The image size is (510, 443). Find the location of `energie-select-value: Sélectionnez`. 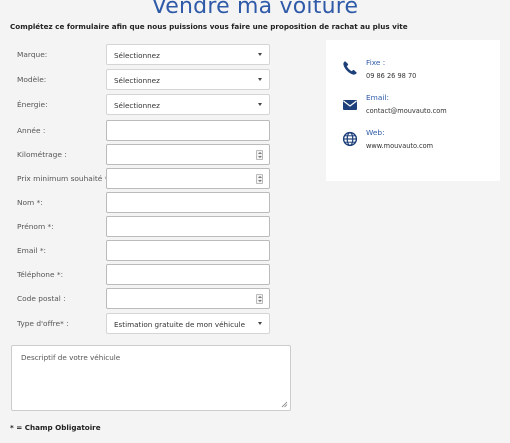

energie-select-value: Sélectionnez is located at coordinates (137, 105).